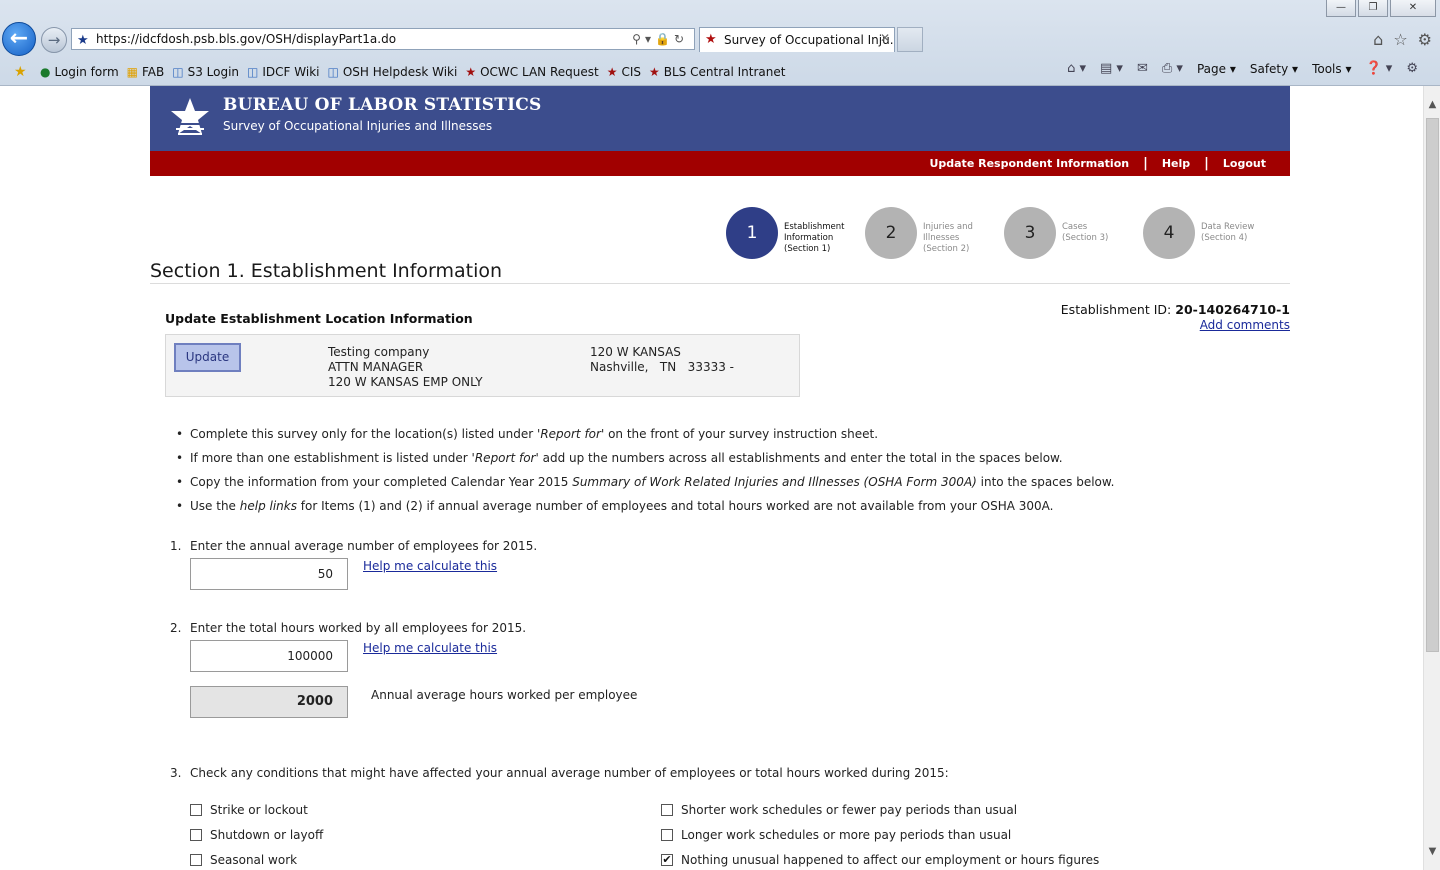 This screenshot has height=870, width=1440. Describe the element at coordinates (1085, 232) in the screenshot. I see `step-label: Cases (Section 3)` at that location.